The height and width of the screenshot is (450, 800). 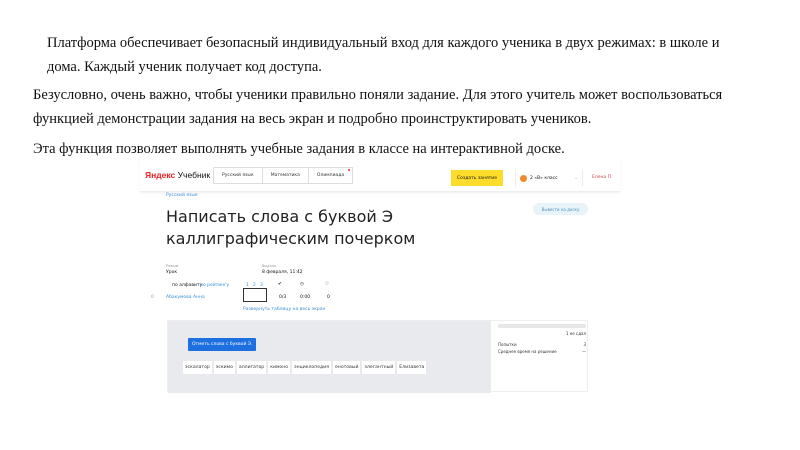 What do you see at coordinates (152, 297) in the screenshot?
I see `row-index: 0` at bounding box center [152, 297].